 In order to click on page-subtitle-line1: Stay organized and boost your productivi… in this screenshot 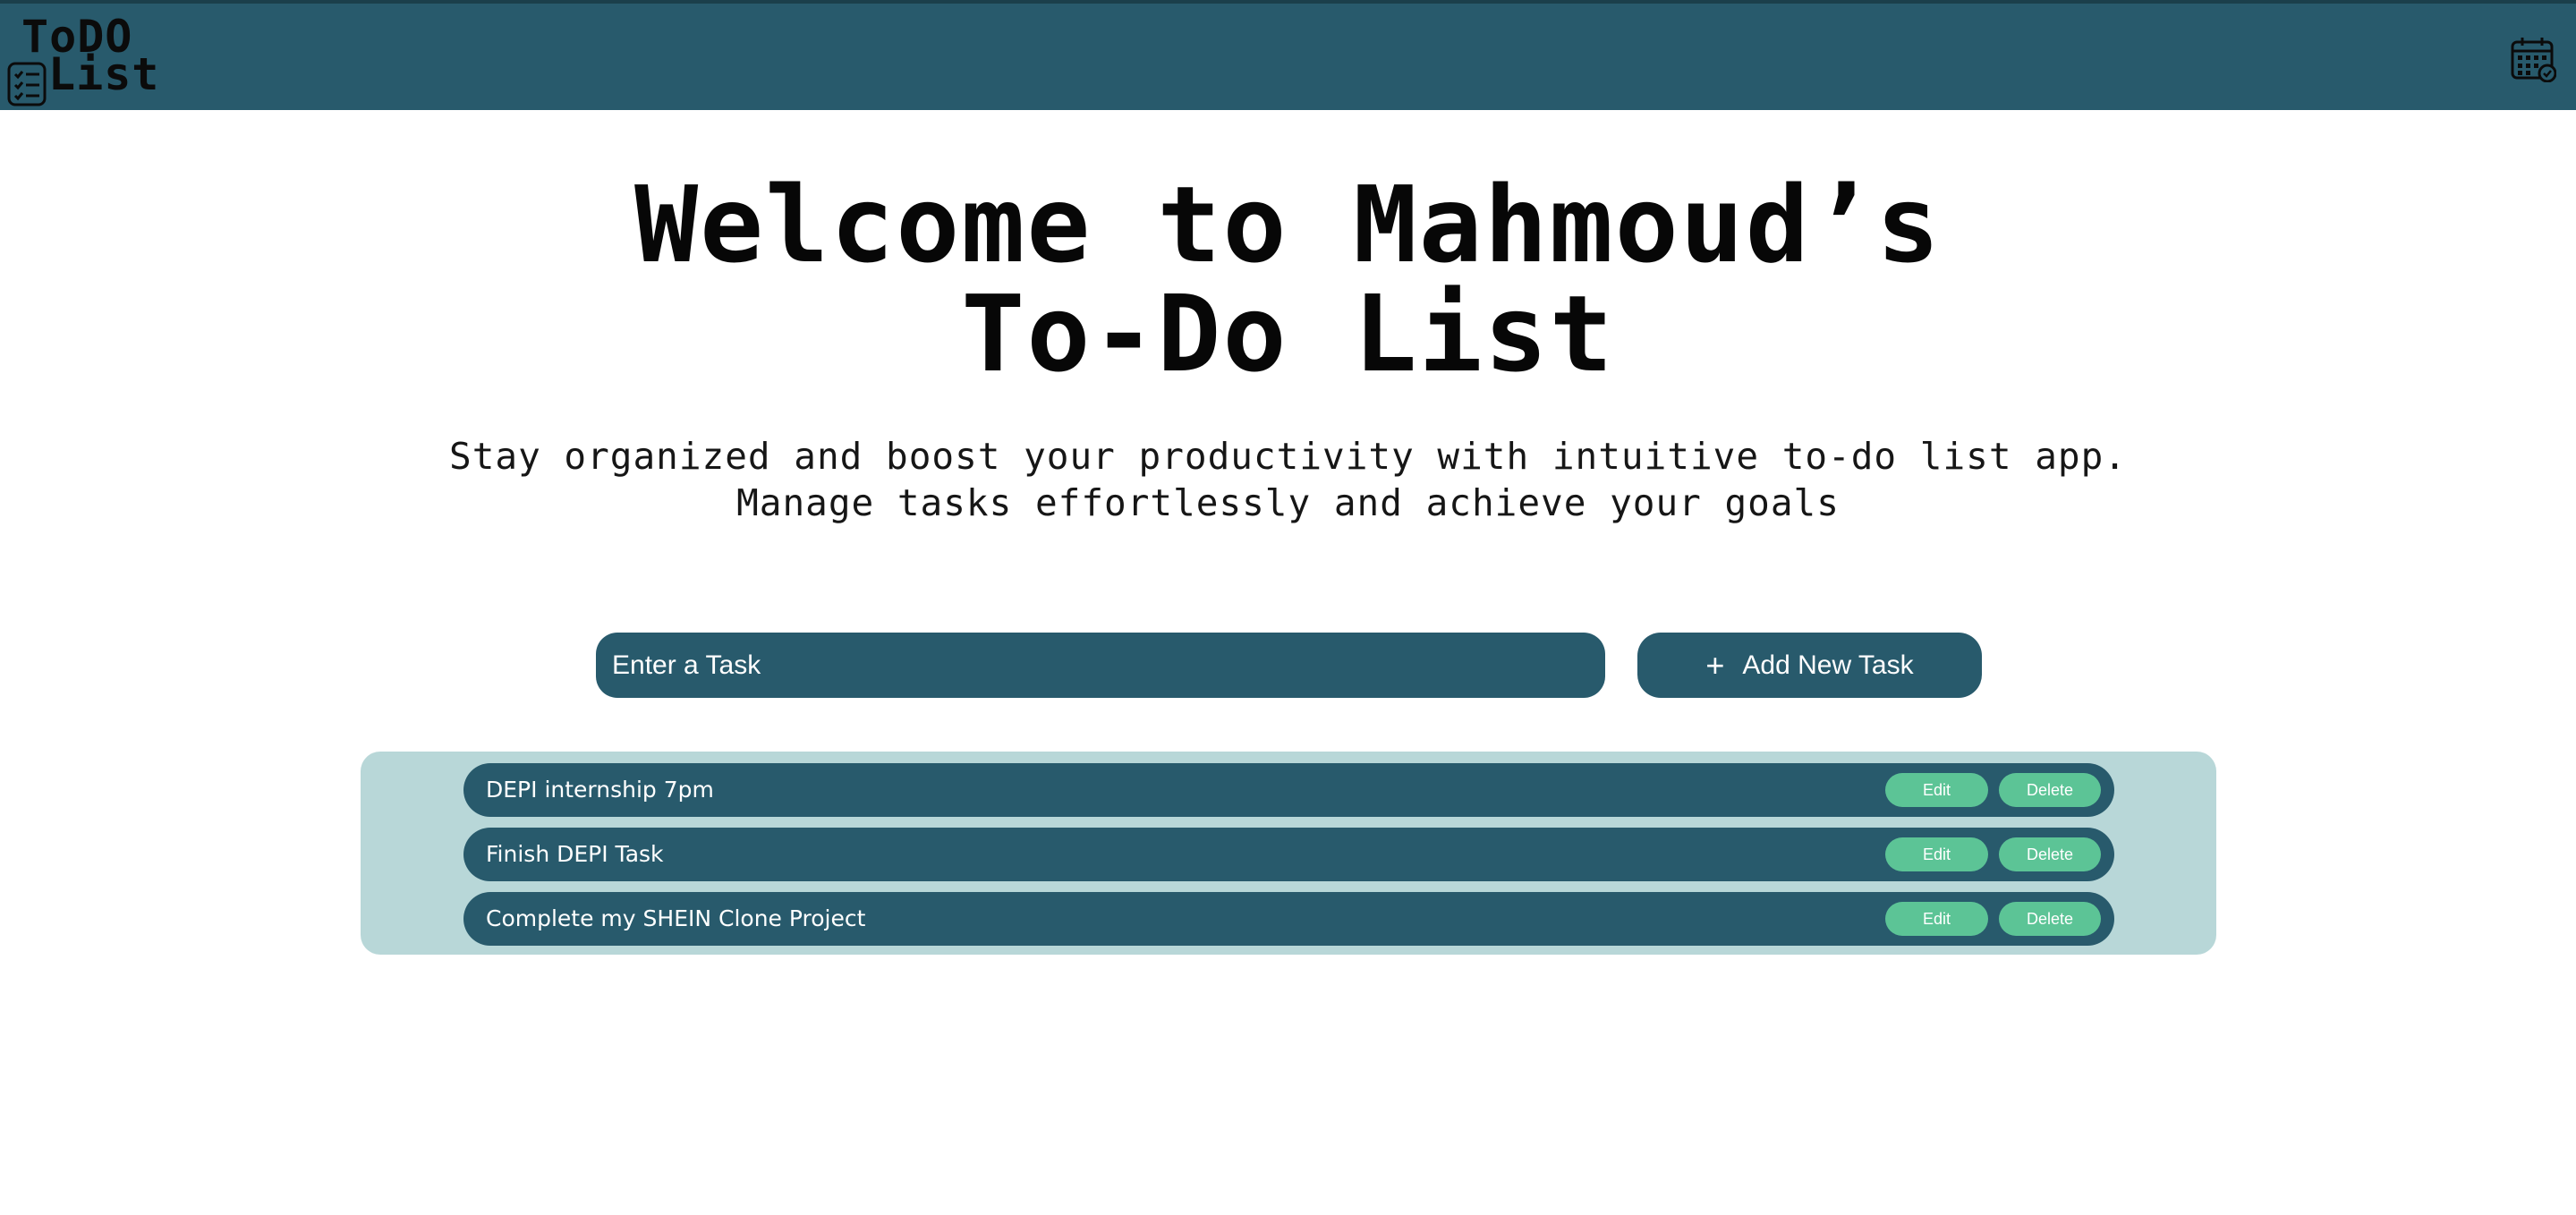, I will do `click(1288, 457)`.